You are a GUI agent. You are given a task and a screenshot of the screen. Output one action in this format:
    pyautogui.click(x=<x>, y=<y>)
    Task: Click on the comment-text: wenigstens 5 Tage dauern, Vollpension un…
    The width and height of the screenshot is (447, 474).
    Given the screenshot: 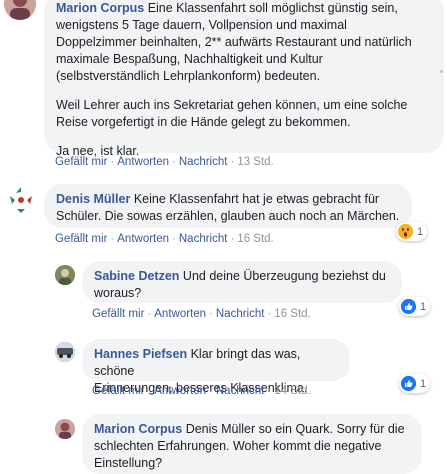 What is the action you would take?
    pyautogui.click(x=201, y=25)
    